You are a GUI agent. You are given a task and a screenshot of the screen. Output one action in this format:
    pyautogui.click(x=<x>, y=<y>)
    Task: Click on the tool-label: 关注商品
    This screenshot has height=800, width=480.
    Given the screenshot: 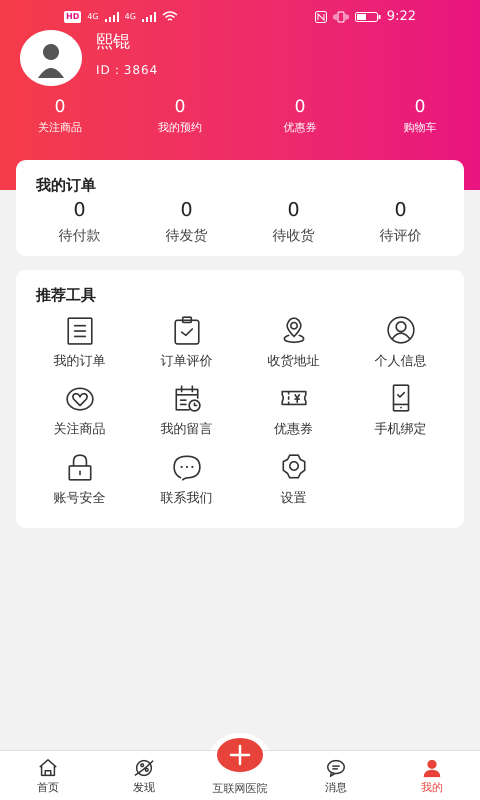 What is the action you would take?
    pyautogui.click(x=80, y=430)
    